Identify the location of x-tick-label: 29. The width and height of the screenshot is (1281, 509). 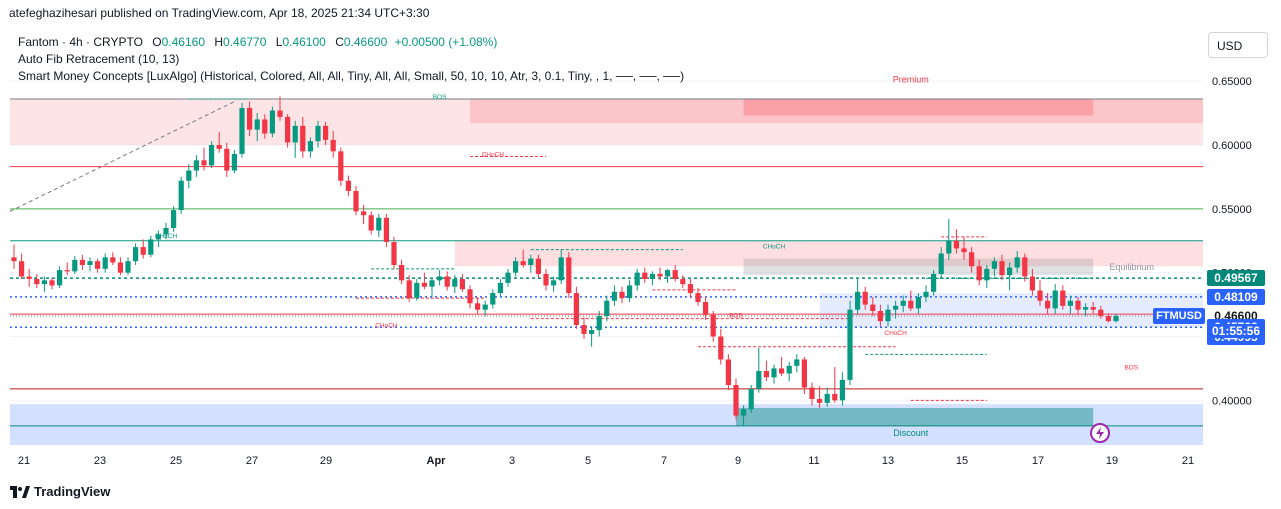
(326, 461).